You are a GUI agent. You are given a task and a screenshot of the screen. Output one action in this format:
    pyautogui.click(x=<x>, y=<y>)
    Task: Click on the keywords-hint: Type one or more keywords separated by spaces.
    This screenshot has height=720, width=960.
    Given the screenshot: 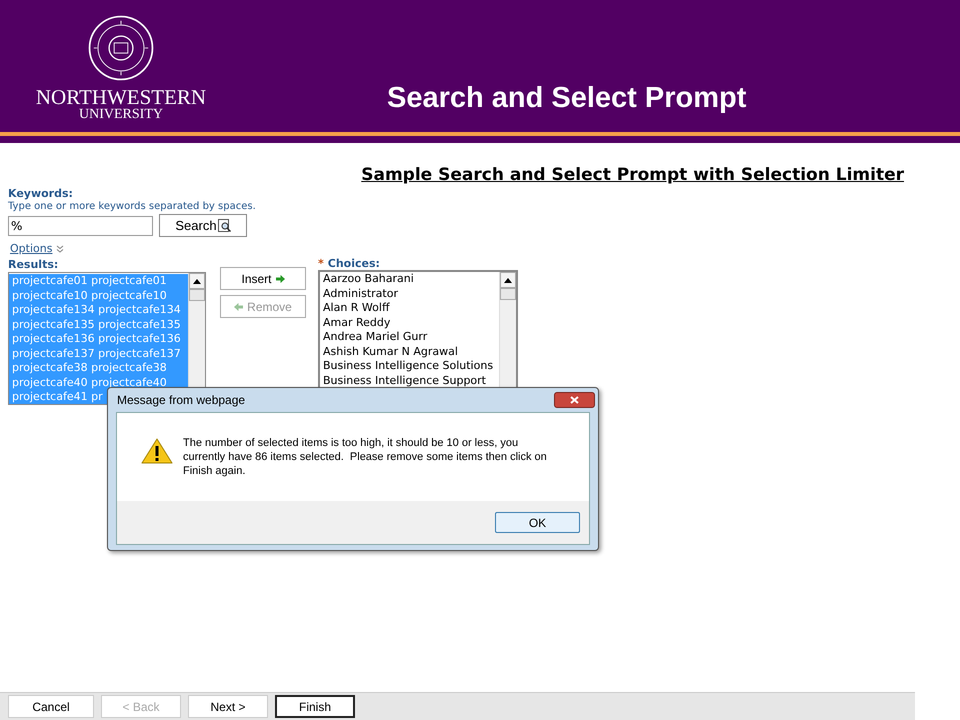 What is the action you would take?
    pyautogui.click(x=132, y=206)
    